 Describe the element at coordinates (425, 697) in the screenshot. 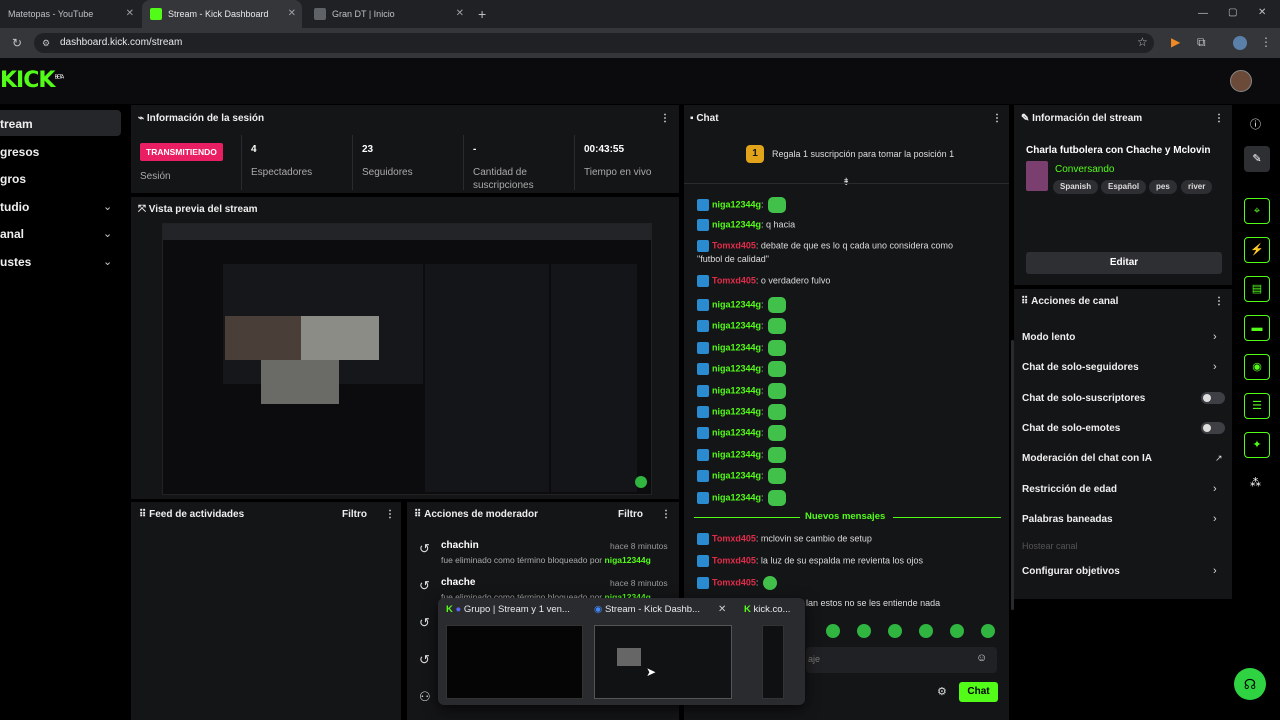

I see `user-action-icon: ⚇` at that location.